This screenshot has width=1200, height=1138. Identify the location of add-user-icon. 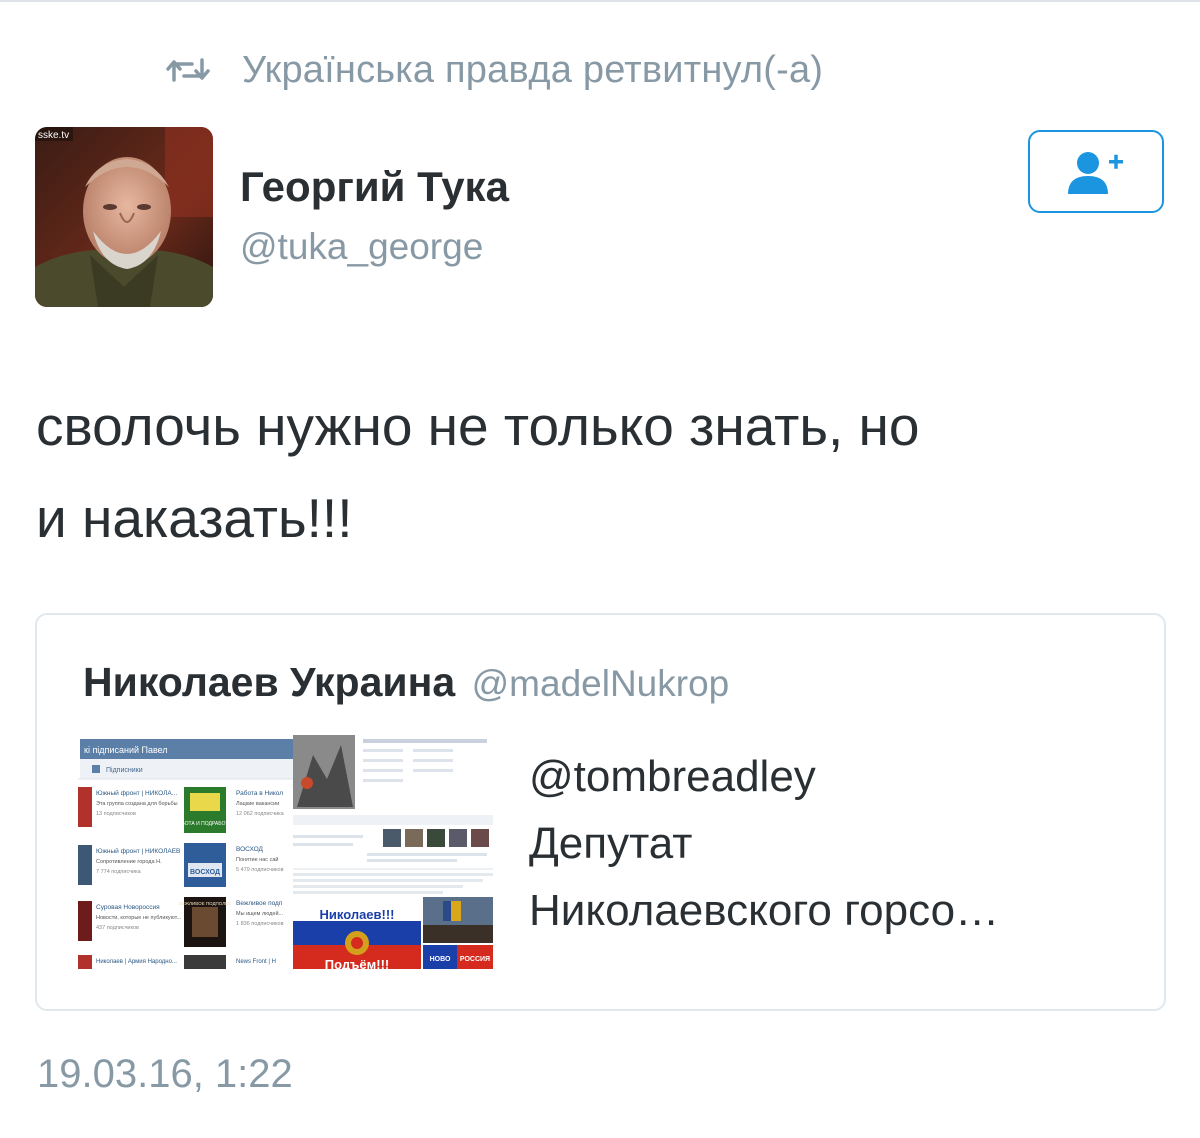
(1095, 172).